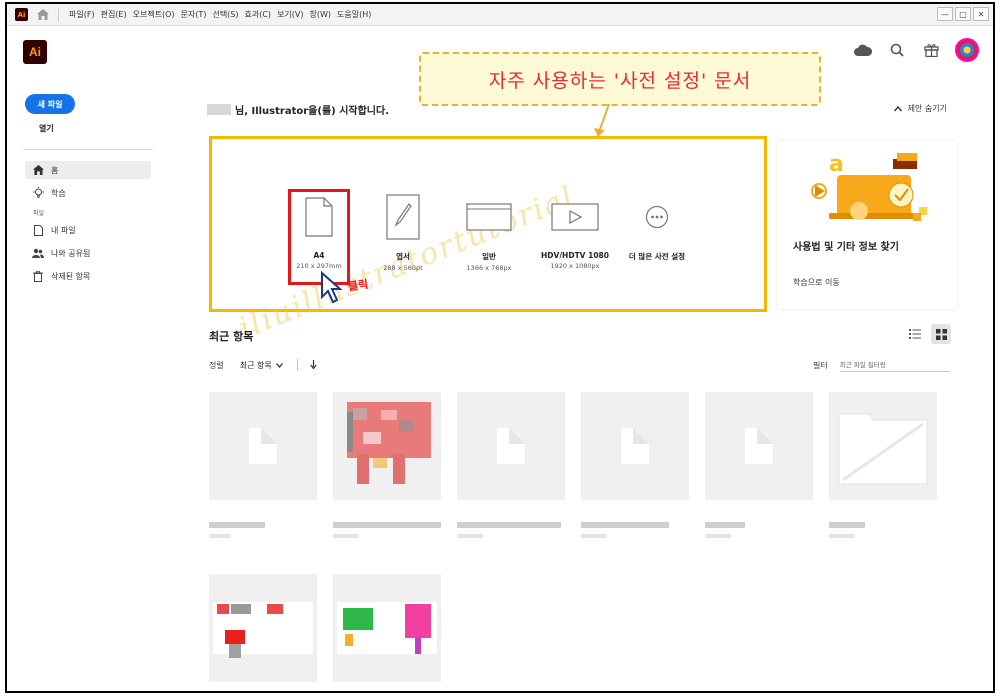 The image size is (1000, 697). What do you see at coordinates (225, 14) in the screenshot?
I see `menu-select: 선택(S)` at bounding box center [225, 14].